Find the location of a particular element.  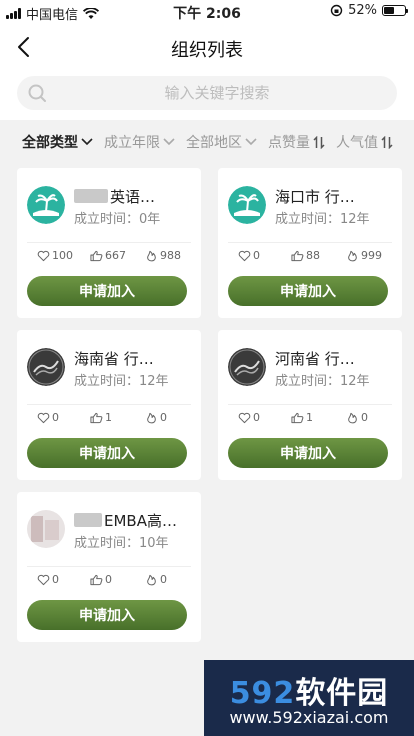

filter-type-label: 全部类型 is located at coordinates (50, 143).